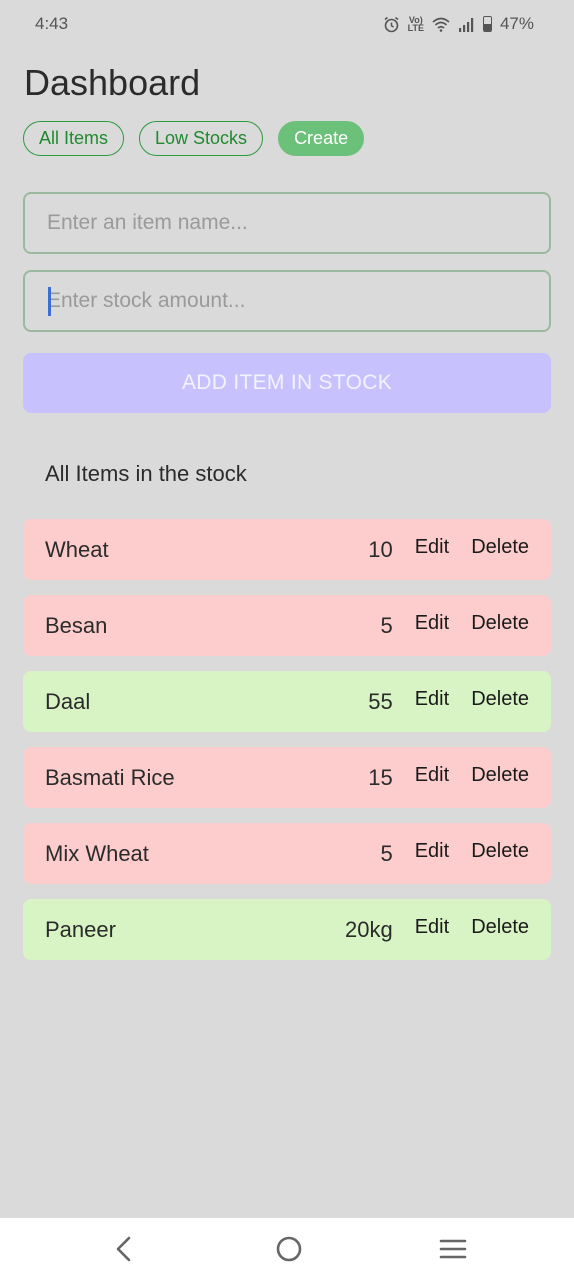 This screenshot has height=1280, width=574. Describe the element at coordinates (453, 1249) in the screenshot. I see `recents-icon` at that location.